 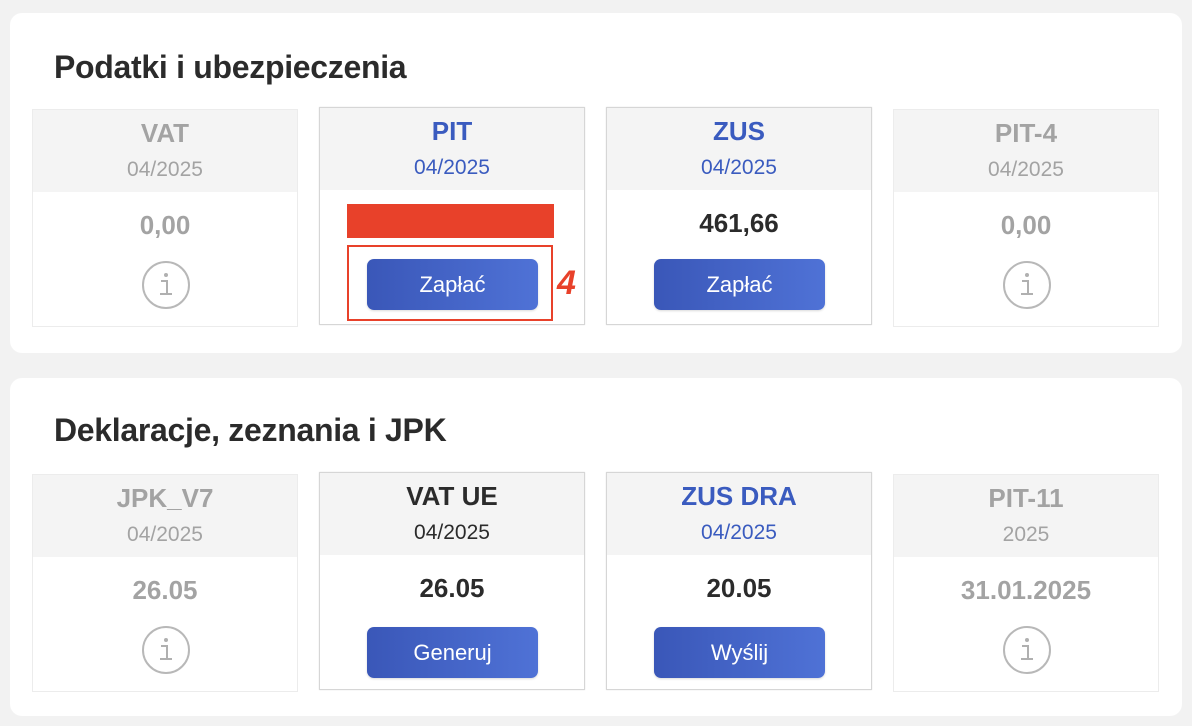 I want to click on taxes-section-title: Podatki i ubezpieczenia, so click(x=230, y=67).